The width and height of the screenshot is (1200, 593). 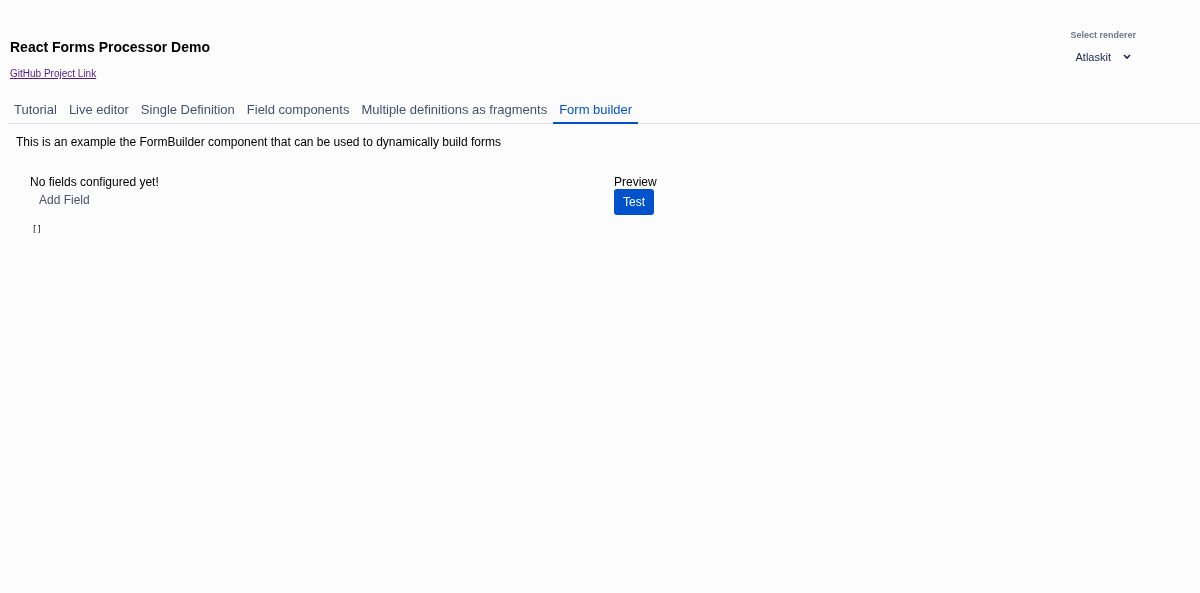 I want to click on test-button: Test, so click(x=634, y=202).